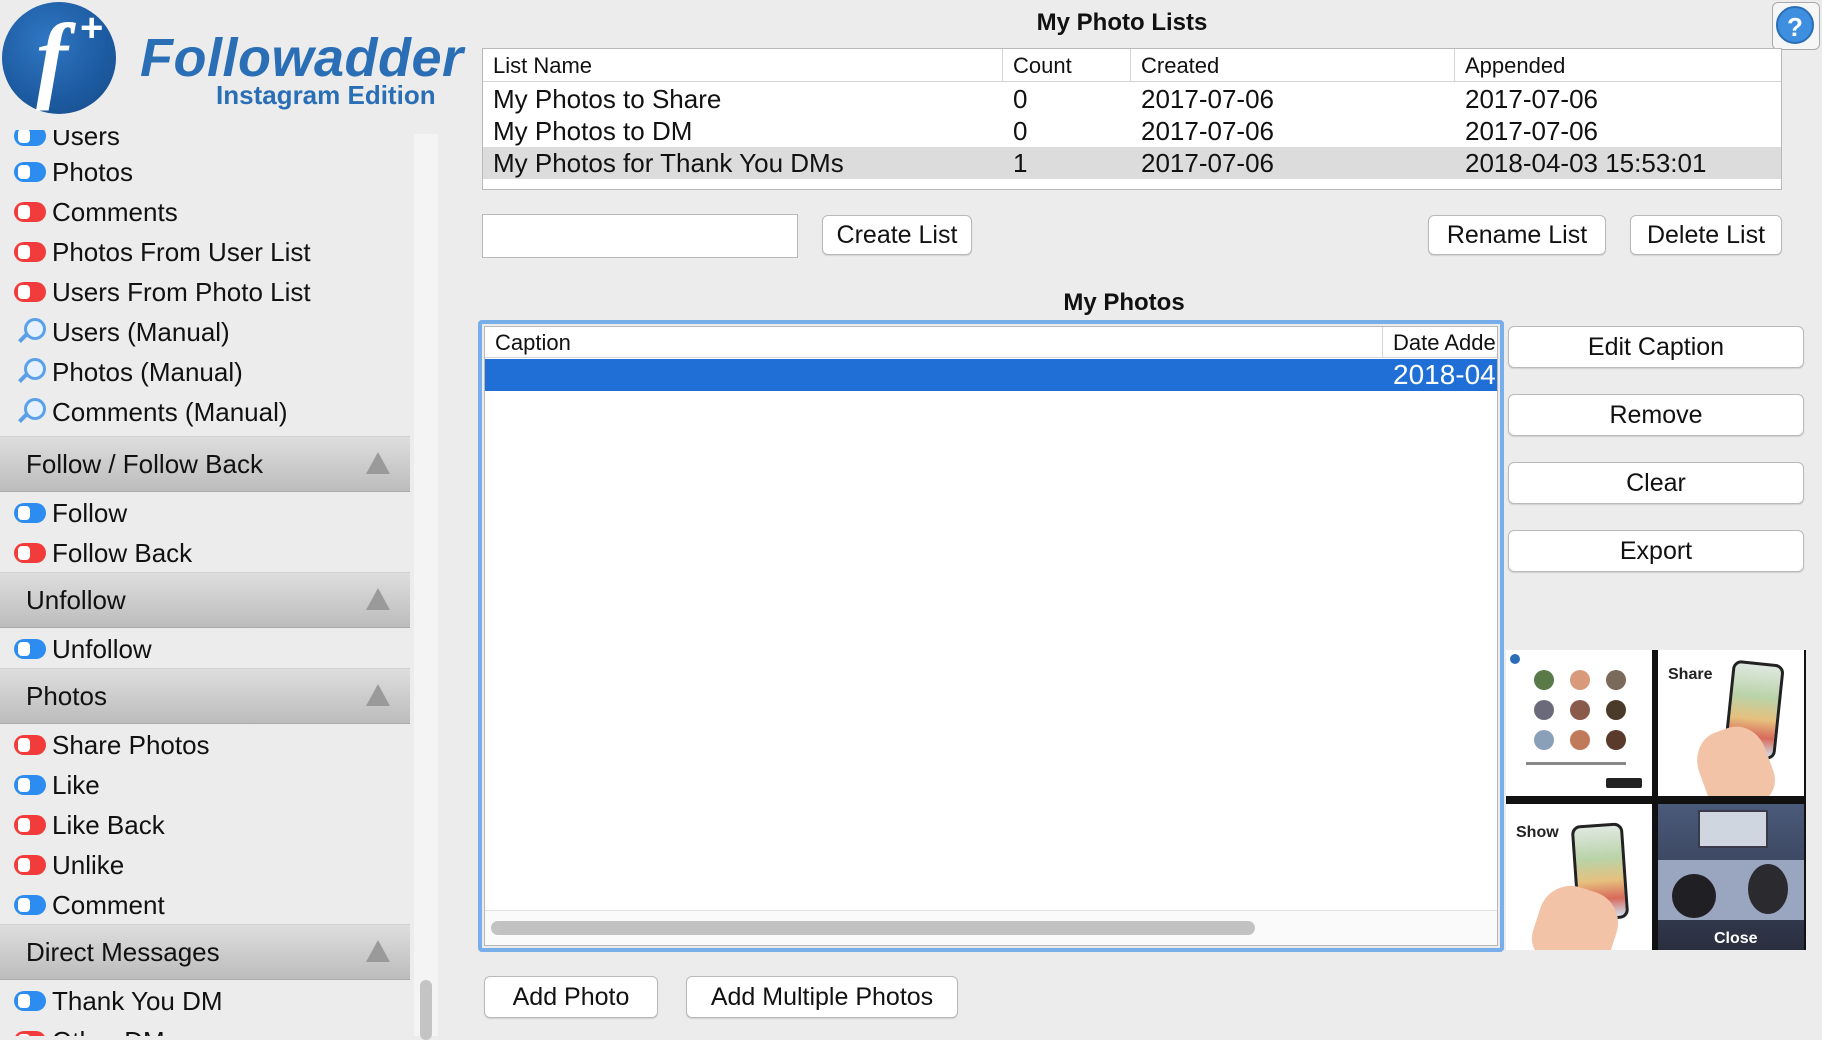  What do you see at coordinates (571, 997) in the screenshot?
I see `add-photo-button: Add Photo` at bounding box center [571, 997].